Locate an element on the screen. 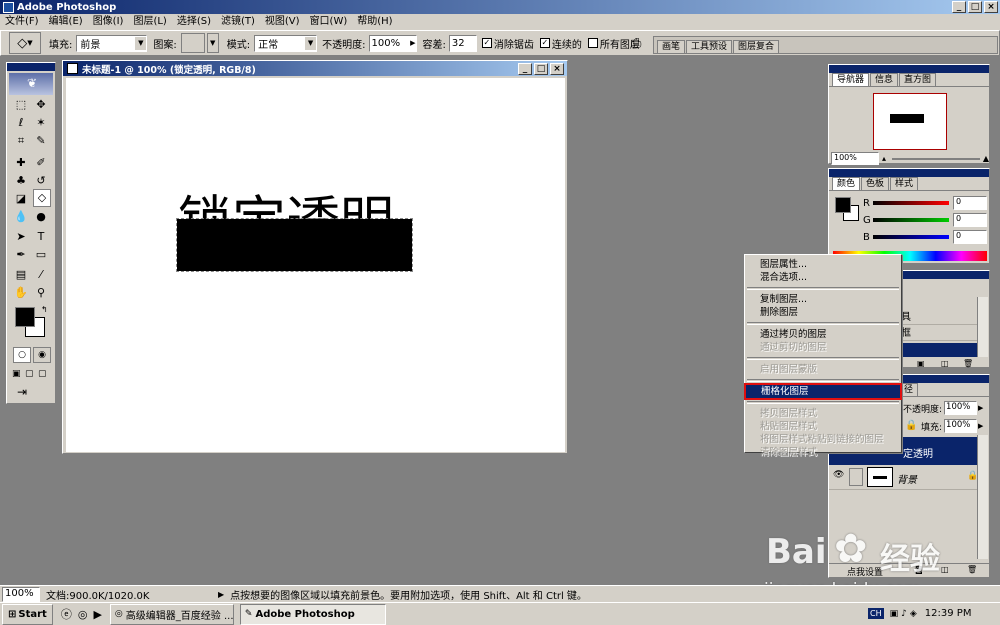 Image resolution: width=1000 pixels, height=625 pixels. ctx-delete-layer: 删除图层 is located at coordinates (823, 312).